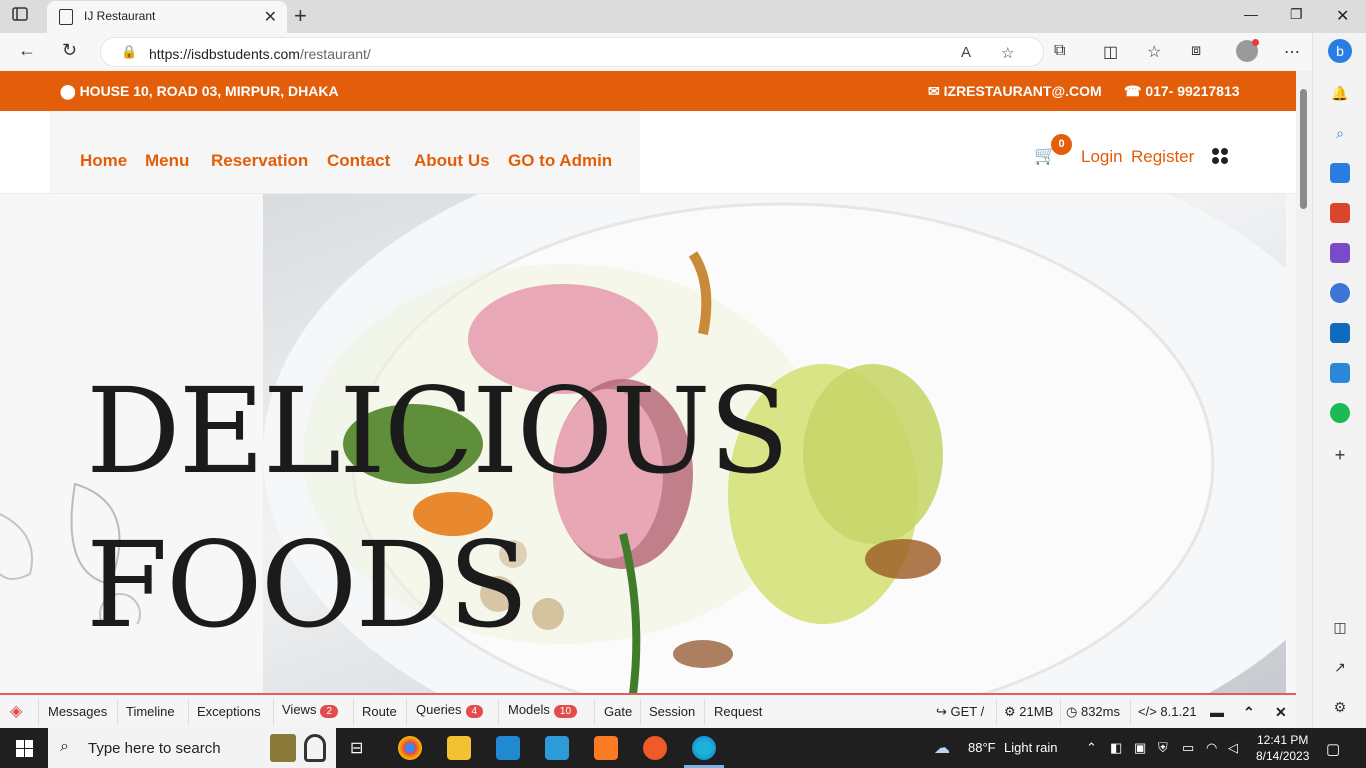  Describe the element at coordinates (672, 711) in the screenshot. I see `debug-tab-session: Session` at that location.